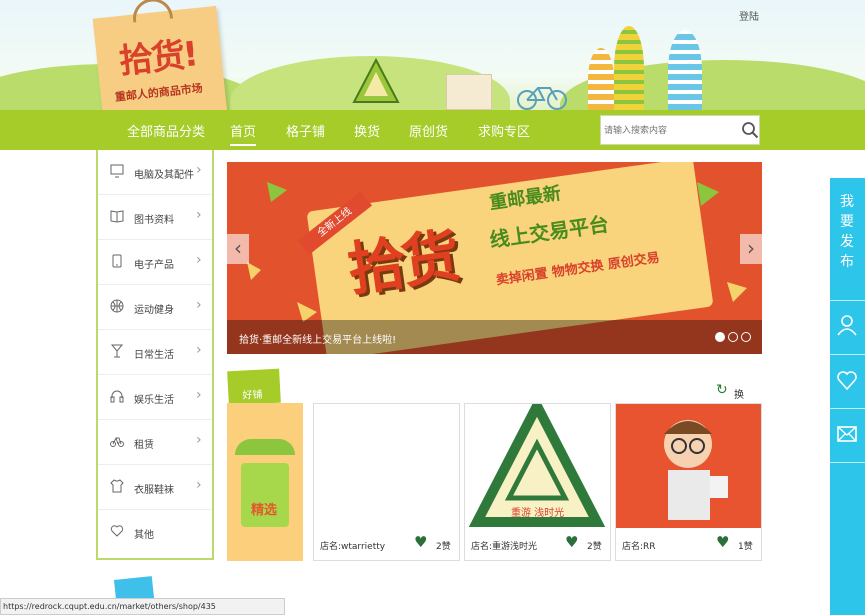  I want to click on category-books: 图书资料 ›, so click(155, 217).